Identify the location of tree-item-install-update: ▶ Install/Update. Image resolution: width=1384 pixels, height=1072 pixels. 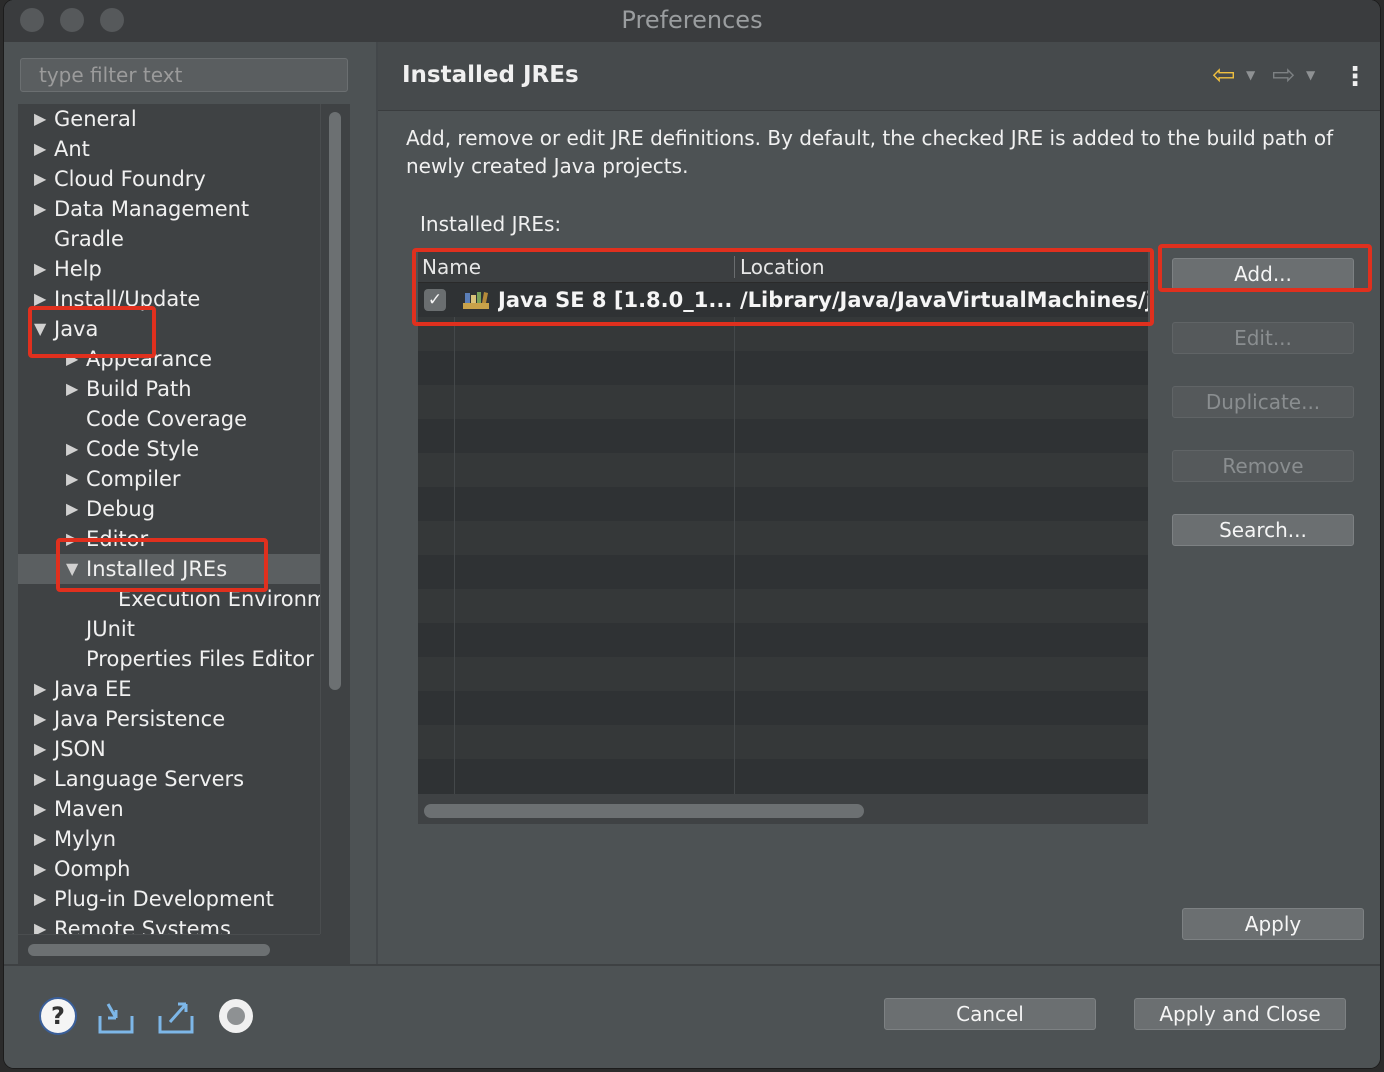
(169, 299).